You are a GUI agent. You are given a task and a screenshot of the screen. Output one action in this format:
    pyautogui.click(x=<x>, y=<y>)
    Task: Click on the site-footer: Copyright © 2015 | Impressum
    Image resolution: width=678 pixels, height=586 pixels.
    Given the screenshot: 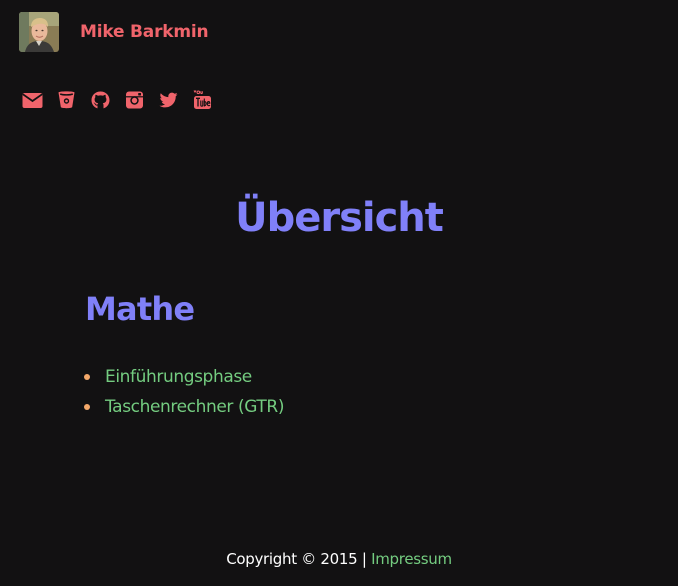 What is the action you would take?
    pyautogui.click(x=339, y=559)
    